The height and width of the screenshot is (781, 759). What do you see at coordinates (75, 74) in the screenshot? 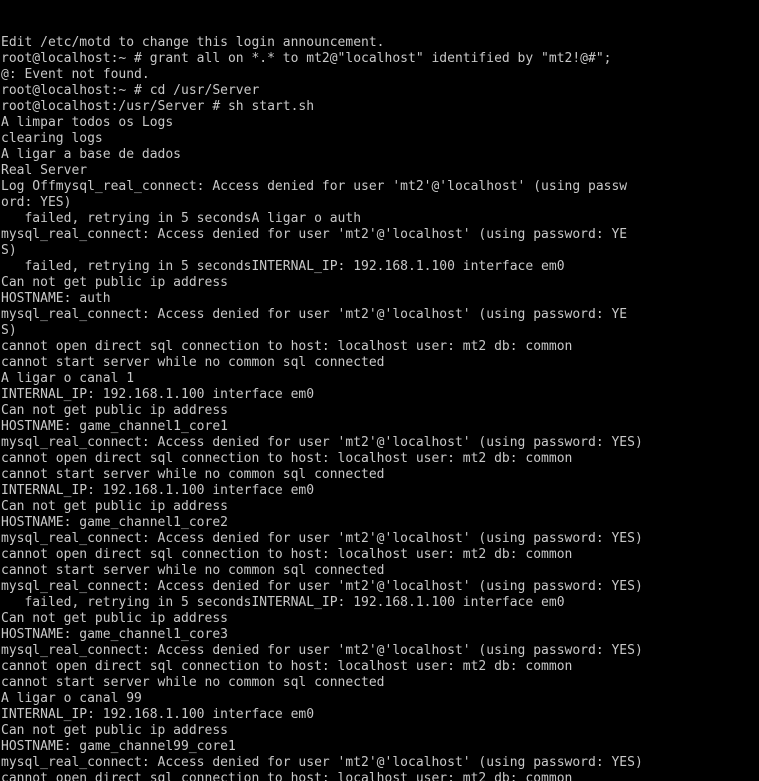
I see `terminal-line: @: Event not found.` at bounding box center [75, 74].